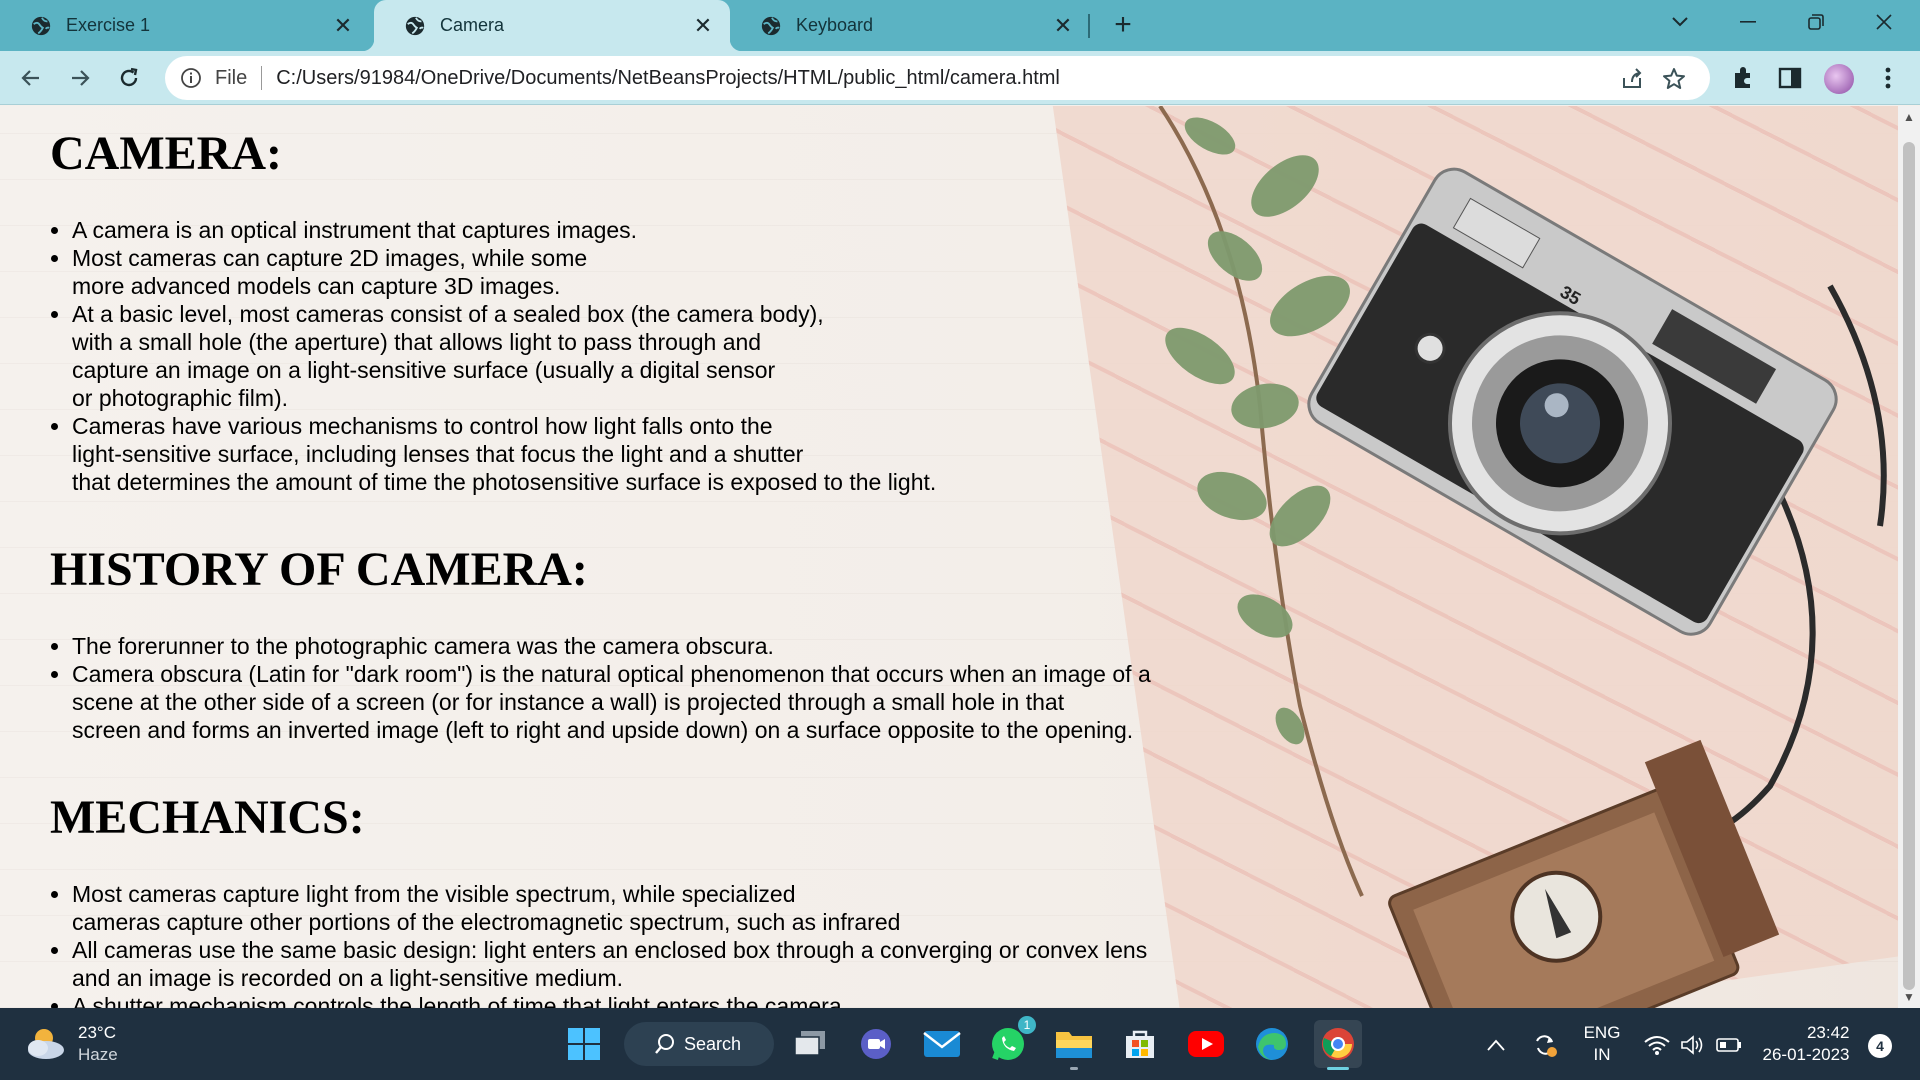 The height and width of the screenshot is (1080, 1920). I want to click on edge-icon, so click(1272, 1044).